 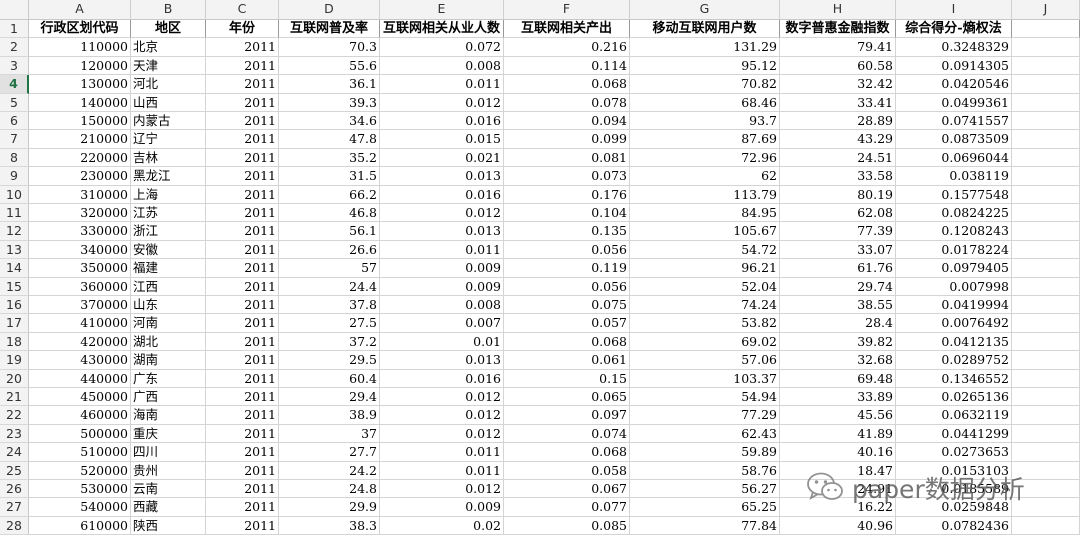 What do you see at coordinates (567, 489) in the screenshot?
I see `cell-f26: 0.067` at bounding box center [567, 489].